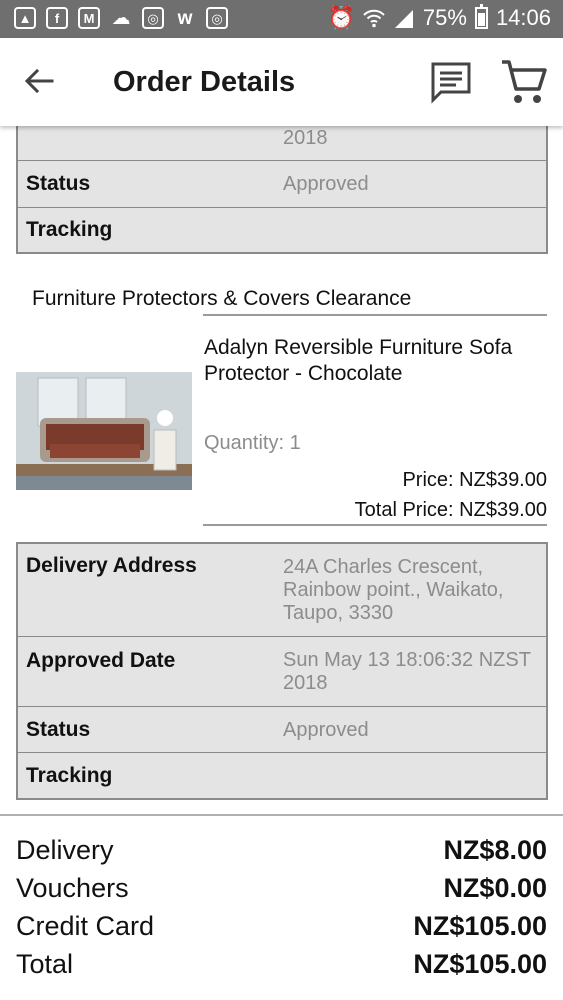 This screenshot has height=1000, width=563. Describe the element at coordinates (104, 431) in the screenshot. I see `product-image` at that location.